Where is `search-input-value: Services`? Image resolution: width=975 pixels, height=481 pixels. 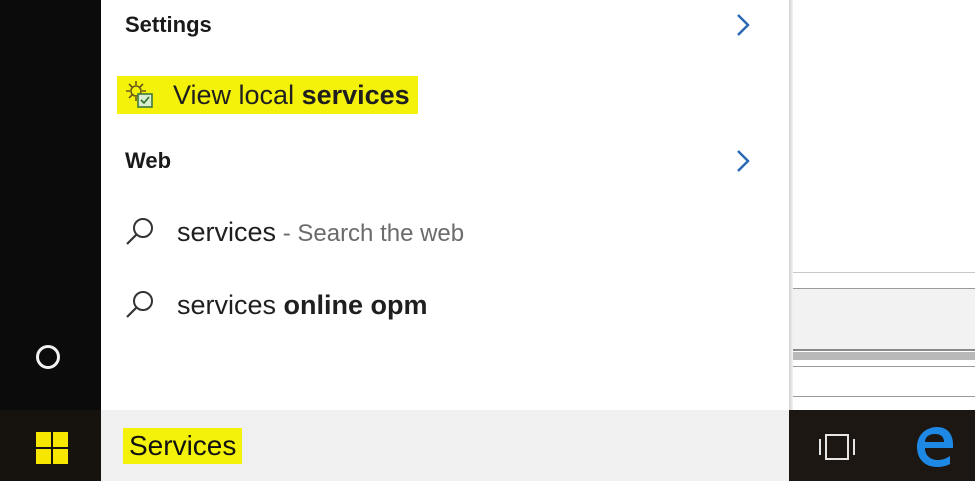 search-input-value: Services is located at coordinates (183, 446).